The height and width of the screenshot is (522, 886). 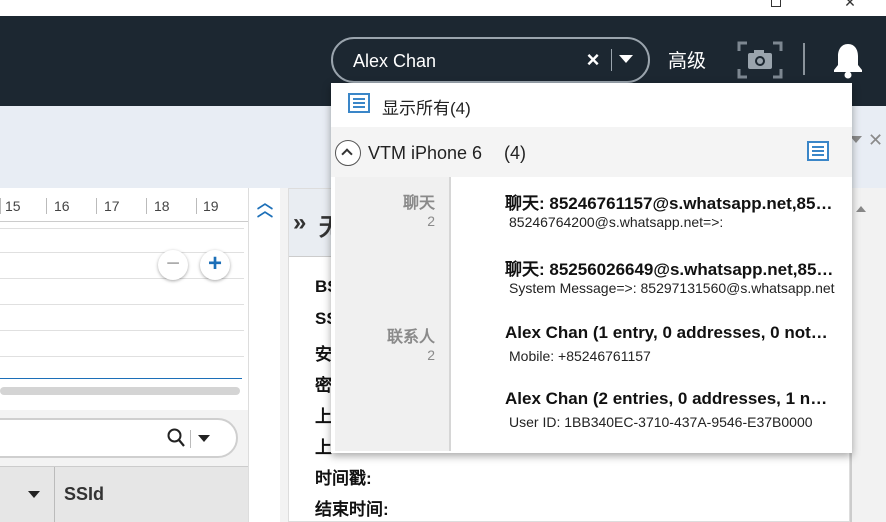 I want to click on column-header-ssid: SSId, so click(x=84, y=494).